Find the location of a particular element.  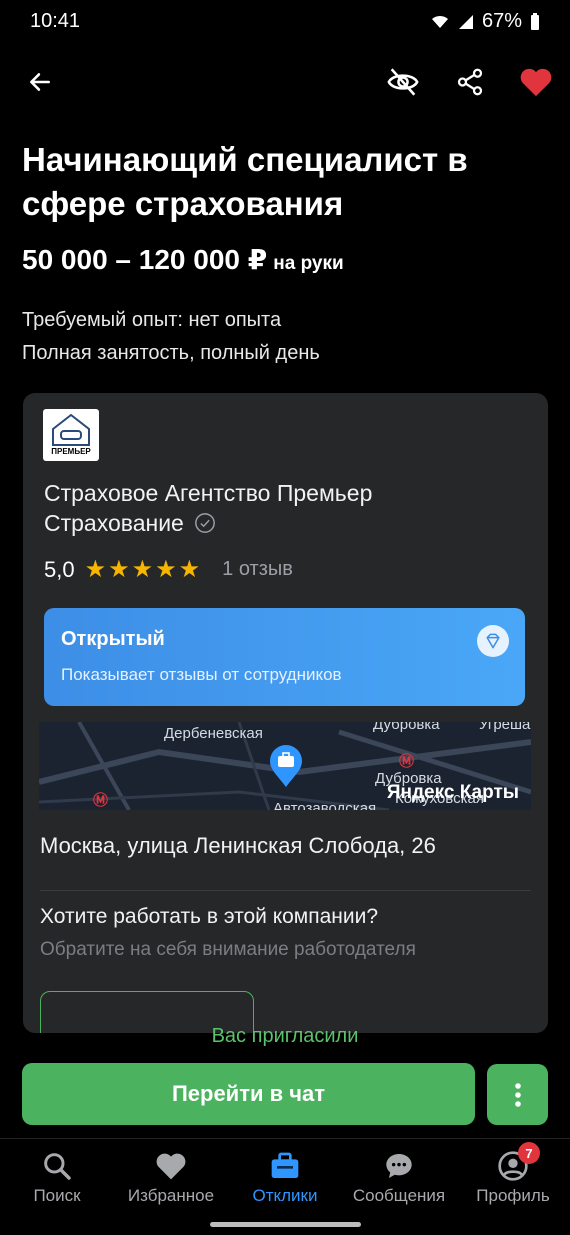

nav-label: Сообщения is located at coordinates (399, 1195).